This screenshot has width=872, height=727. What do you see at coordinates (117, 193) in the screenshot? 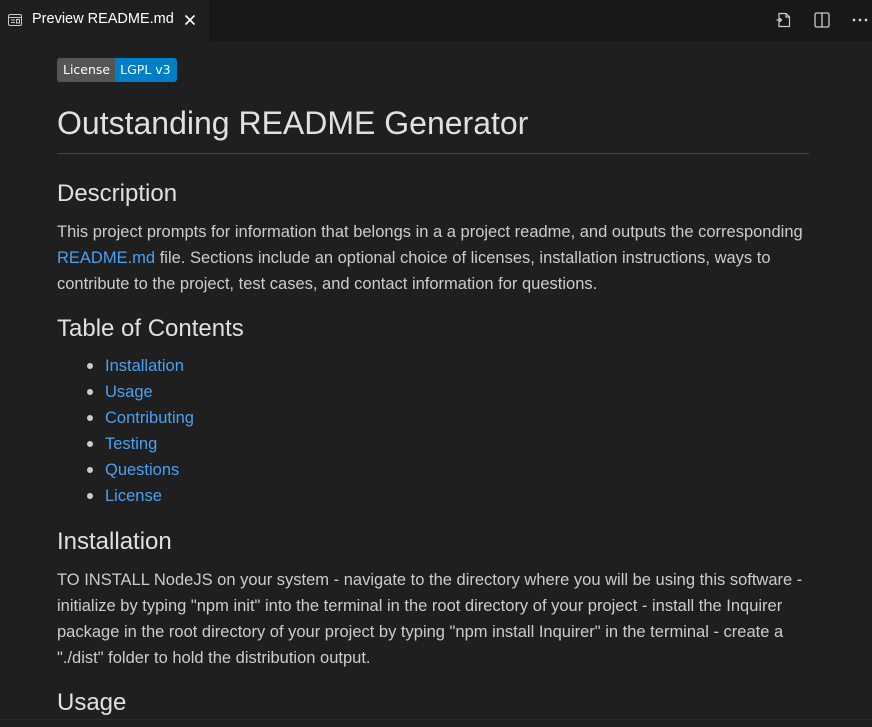
I see `description-heading: Description` at bounding box center [117, 193].